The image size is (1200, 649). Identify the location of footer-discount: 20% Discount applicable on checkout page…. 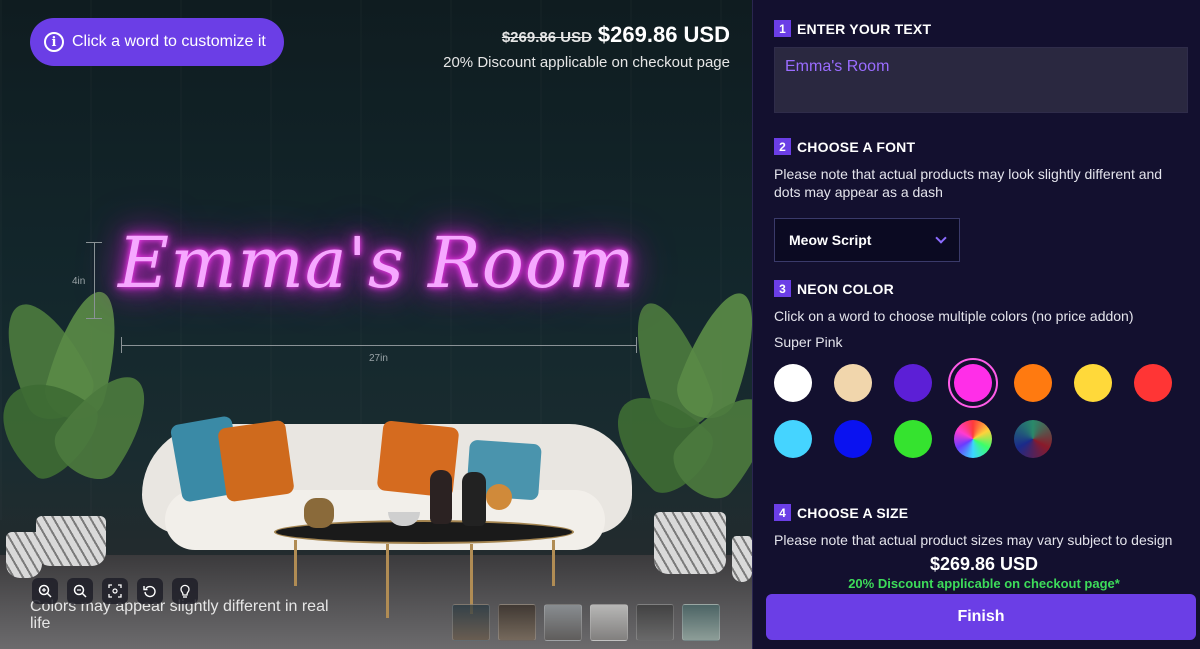
(984, 583).